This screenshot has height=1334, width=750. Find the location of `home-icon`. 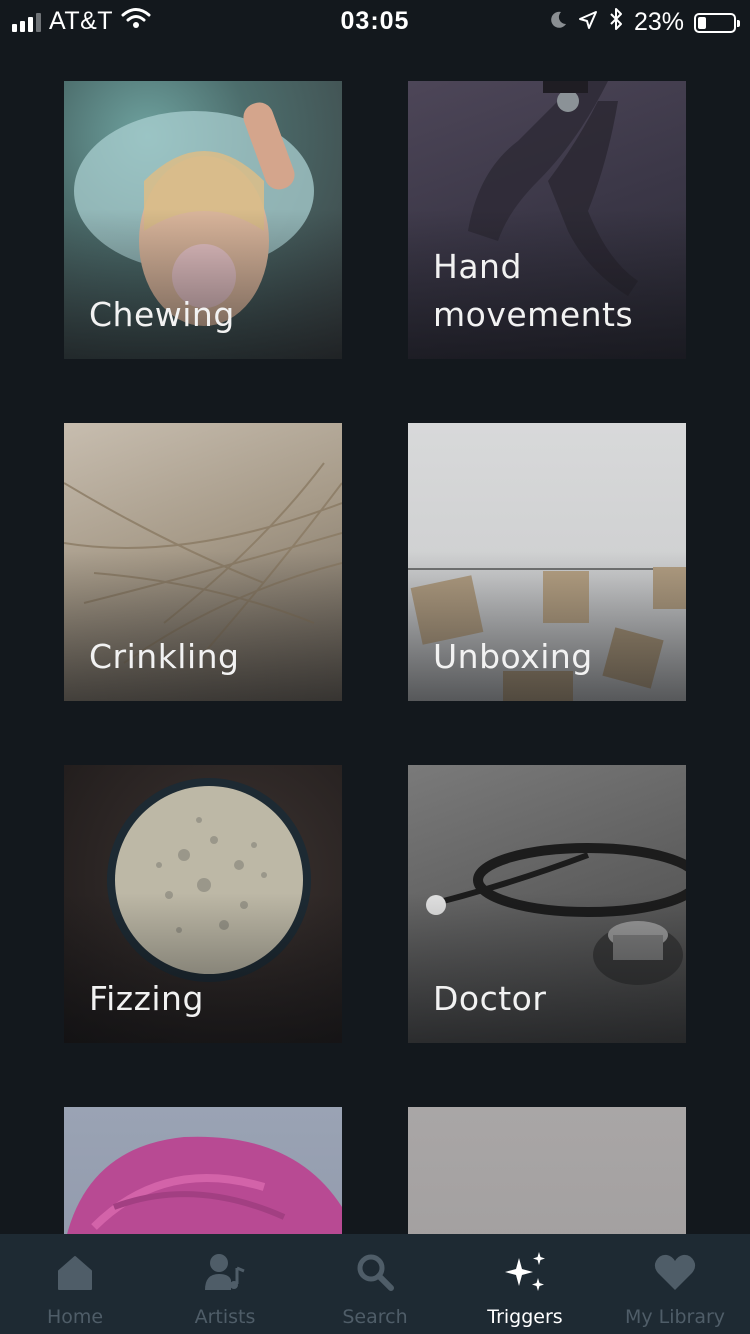

home-icon is located at coordinates (75, 1272).